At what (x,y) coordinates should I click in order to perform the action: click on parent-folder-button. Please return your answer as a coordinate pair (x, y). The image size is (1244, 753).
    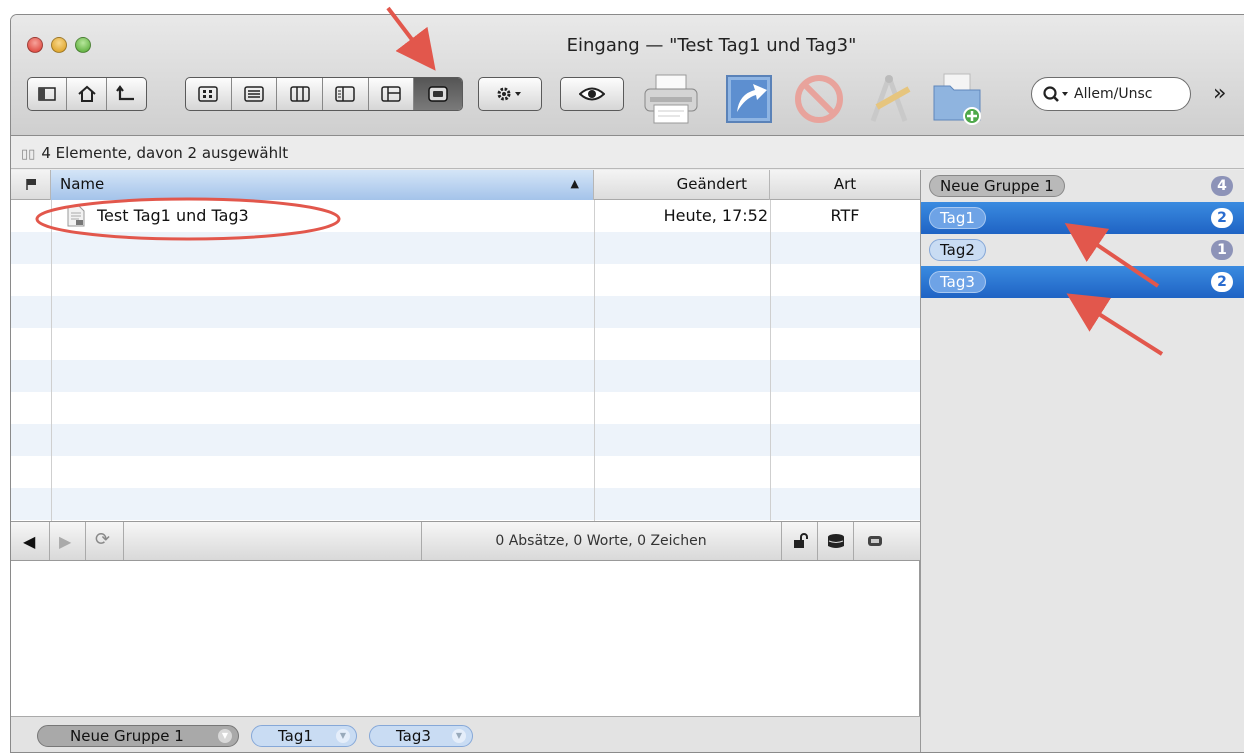
    Looking at the image, I should click on (126, 94).